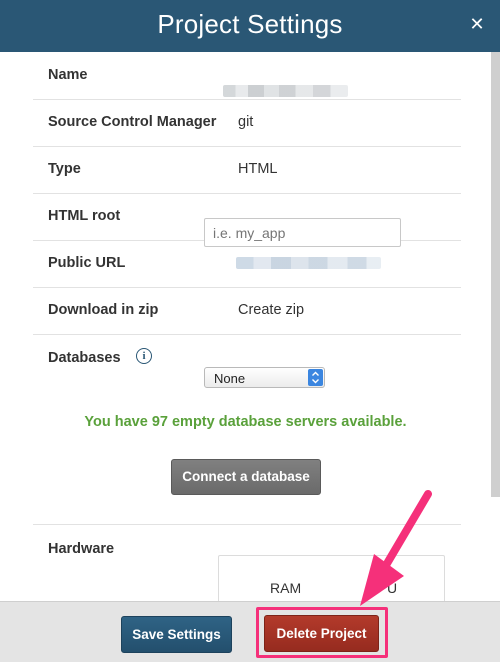 The width and height of the screenshot is (500, 662). What do you see at coordinates (322, 632) in the screenshot?
I see `annotation-highlight-box` at bounding box center [322, 632].